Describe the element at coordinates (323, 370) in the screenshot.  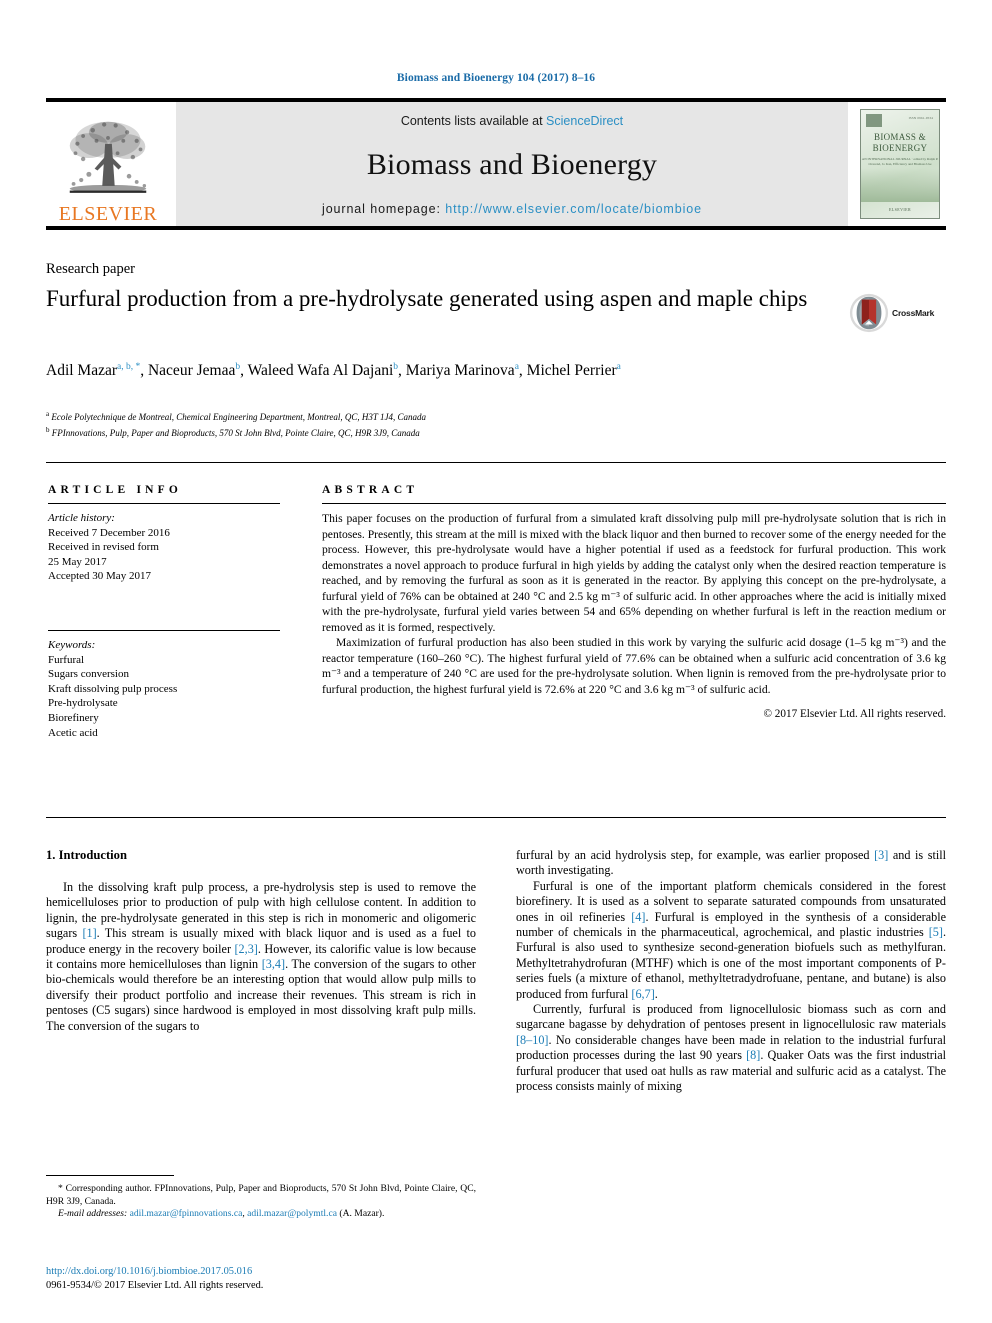
I see `author-entry: Waleed Wafa Al Dajanib` at that location.